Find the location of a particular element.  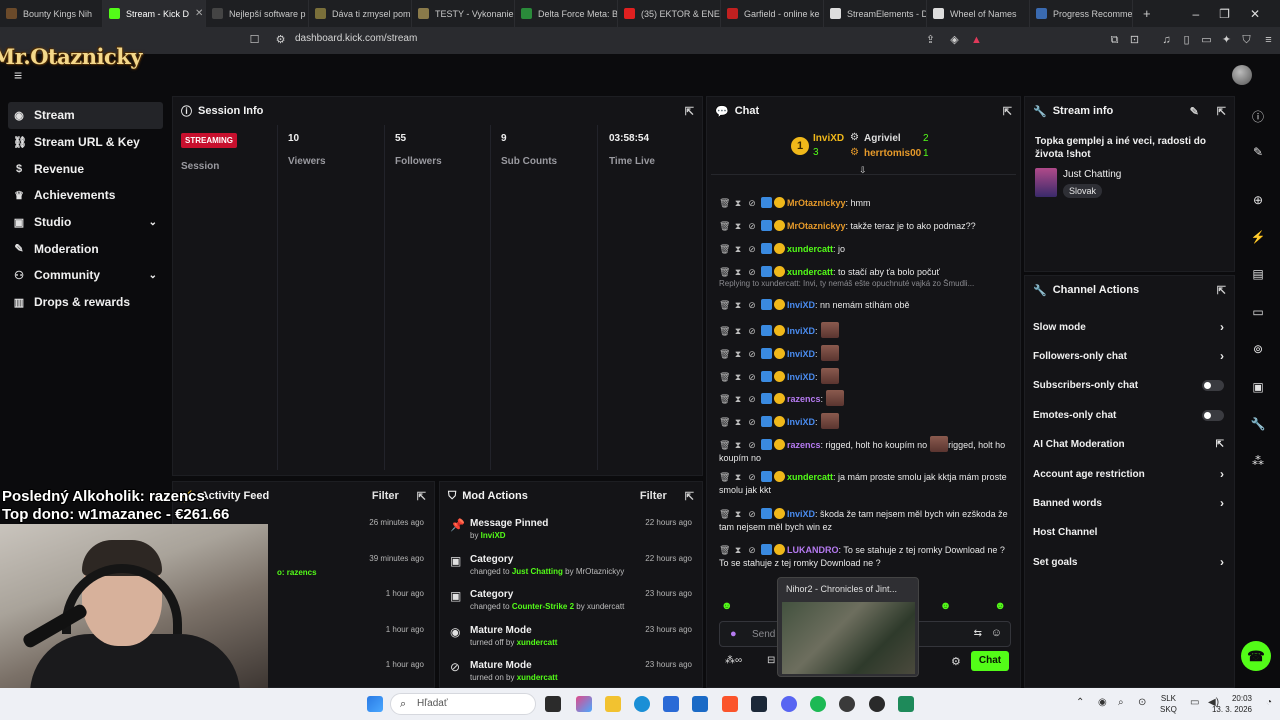

channel-action-followers-only-chat: Followers-only chat › is located at coordinates (1128, 356).